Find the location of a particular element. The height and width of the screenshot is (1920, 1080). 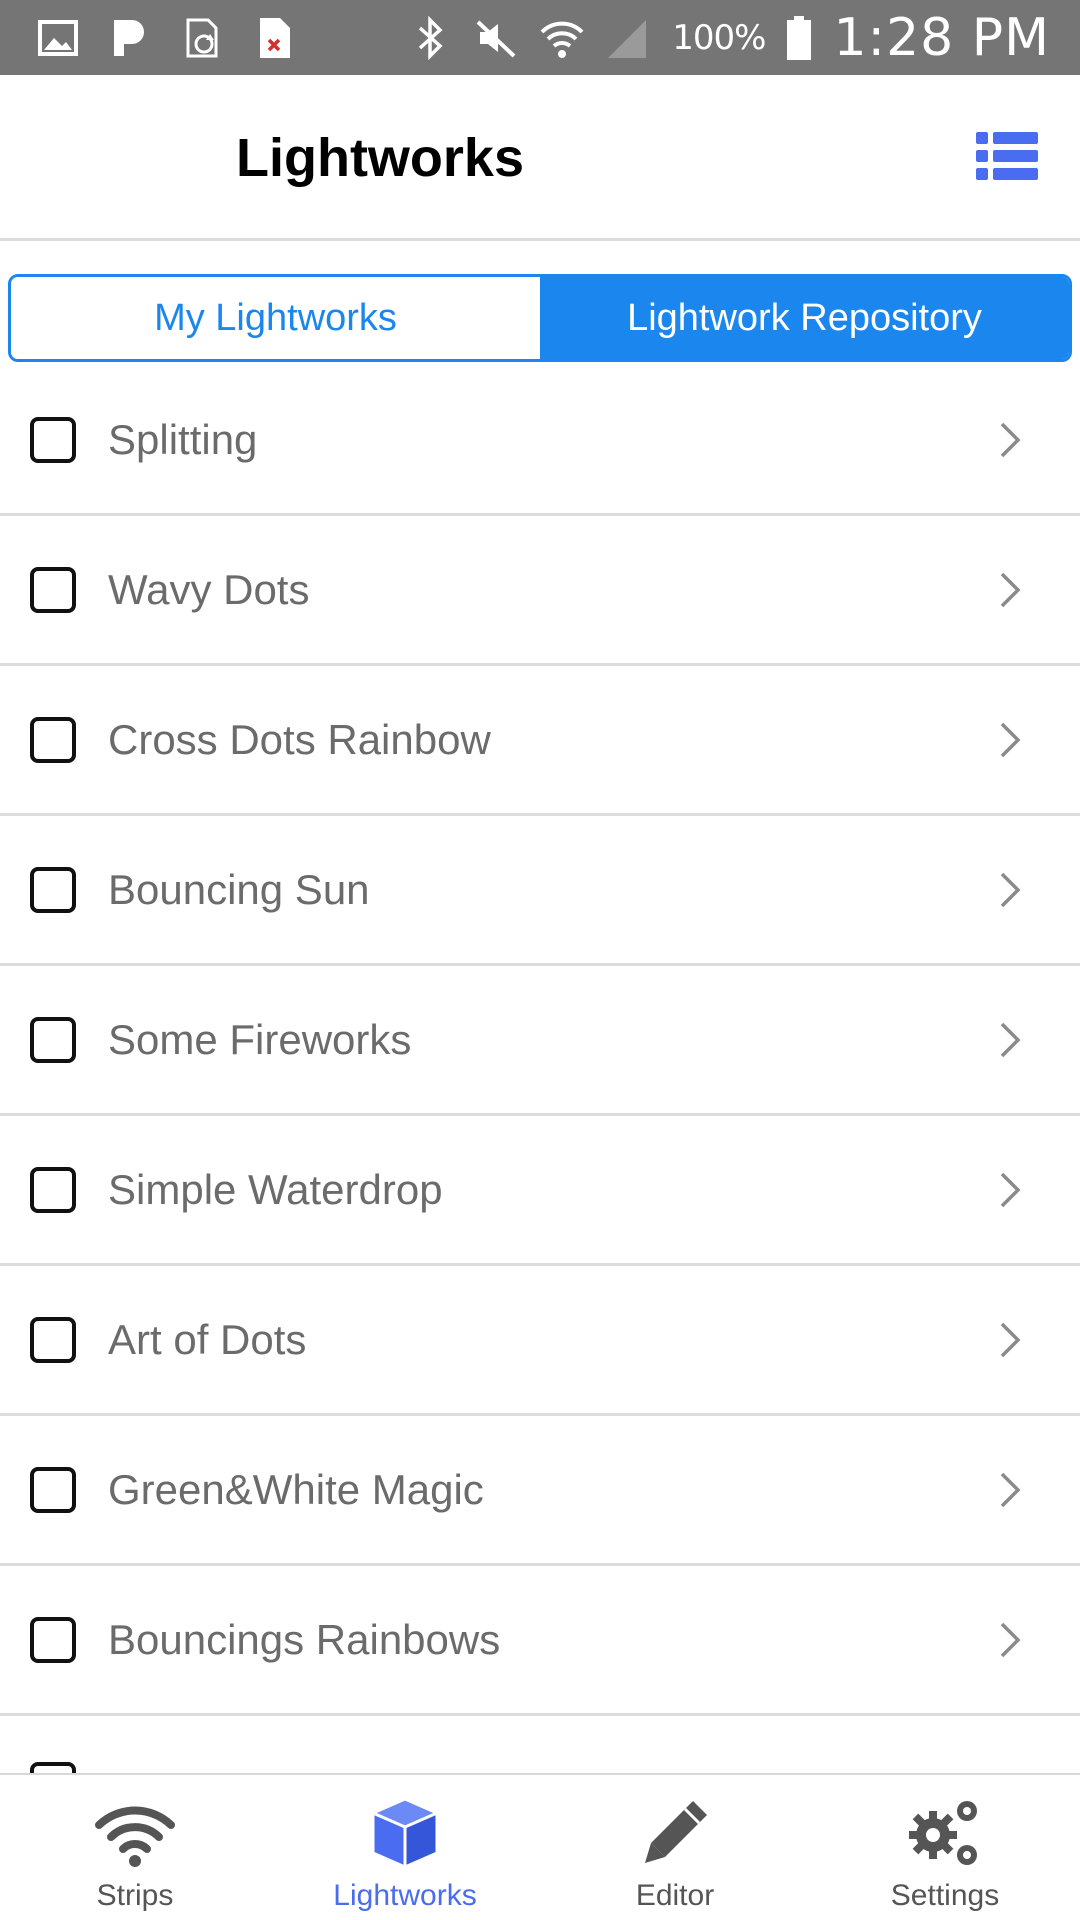

status-bar: 100% 1:28 PM is located at coordinates (540, 37).